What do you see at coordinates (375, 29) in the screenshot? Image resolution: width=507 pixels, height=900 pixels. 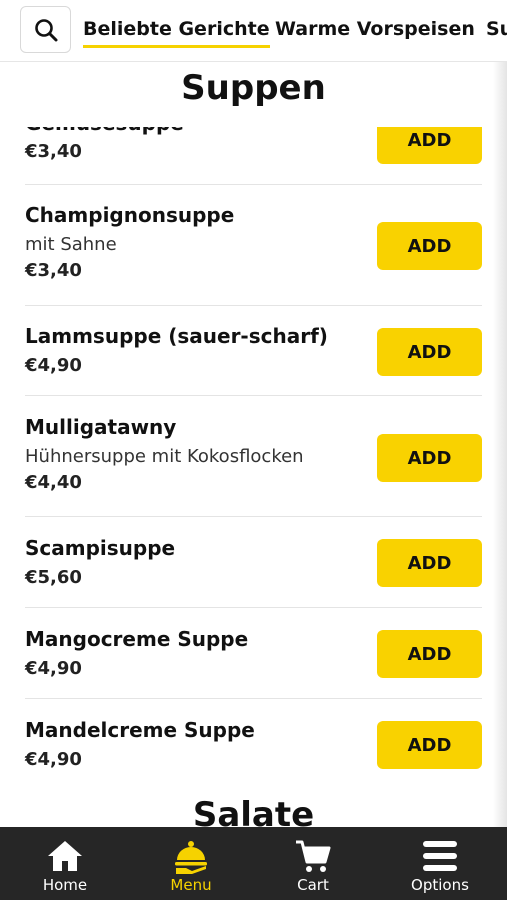 I see `tab-warme-vorspeisen: Warme Vorspeisen` at bounding box center [375, 29].